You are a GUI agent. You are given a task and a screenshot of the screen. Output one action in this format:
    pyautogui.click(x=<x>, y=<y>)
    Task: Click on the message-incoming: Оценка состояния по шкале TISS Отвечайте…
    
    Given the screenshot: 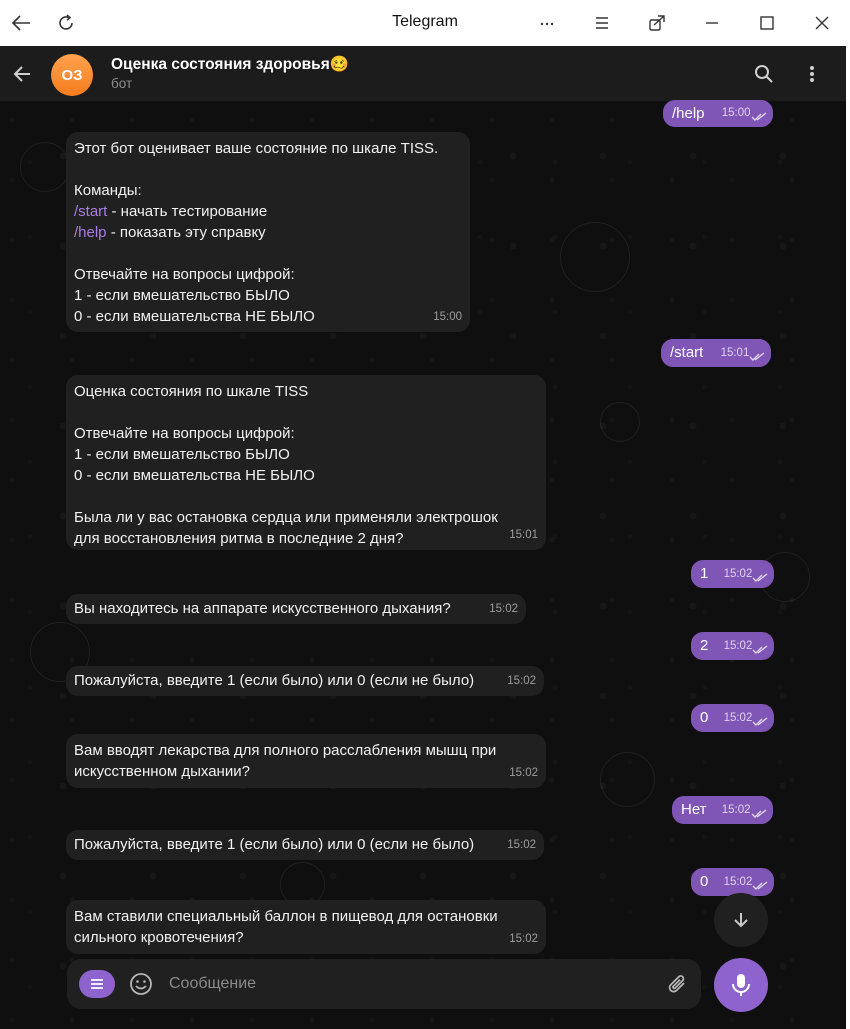 What is the action you would take?
    pyautogui.click(x=306, y=462)
    